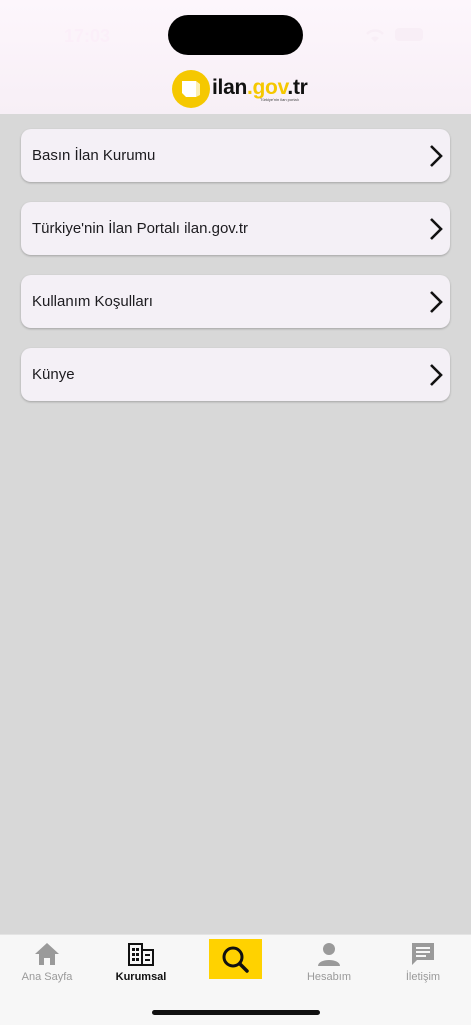 The image size is (471, 1025). What do you see at coordinates (141, 977) in the screenshot?
I see `nav-label: Kurumsal` at bounding box center [141, 977].